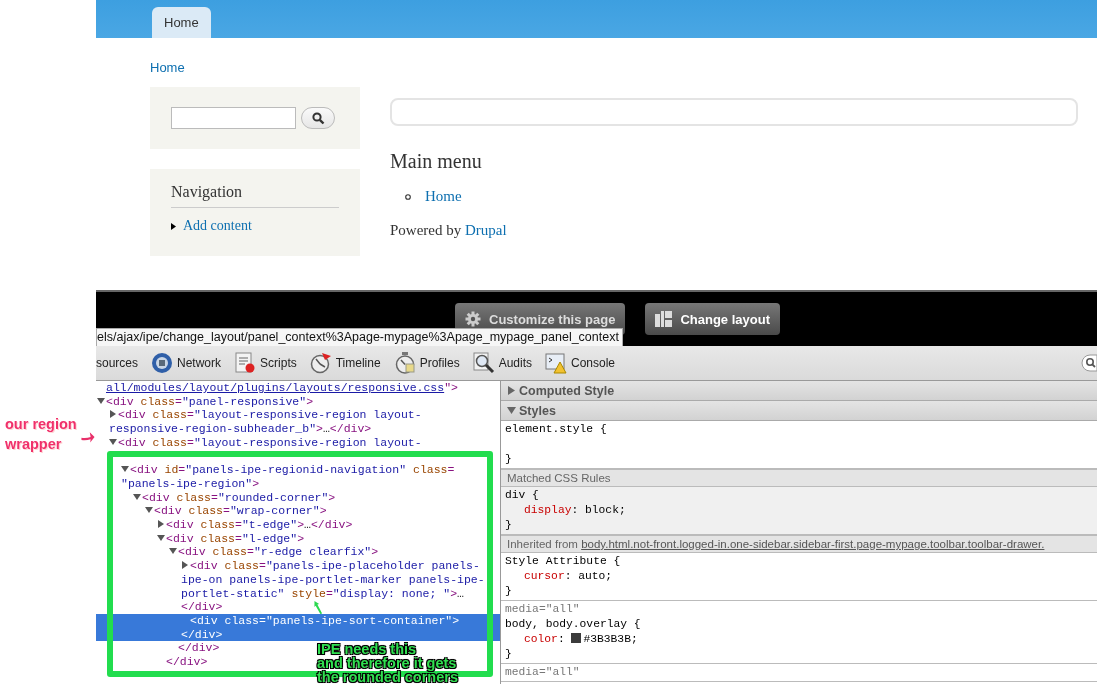  Describe the element at coordinates (259, 442) in the screenshot. I see `dom-node: <div class="layout-responsive-region layout-` at that location.